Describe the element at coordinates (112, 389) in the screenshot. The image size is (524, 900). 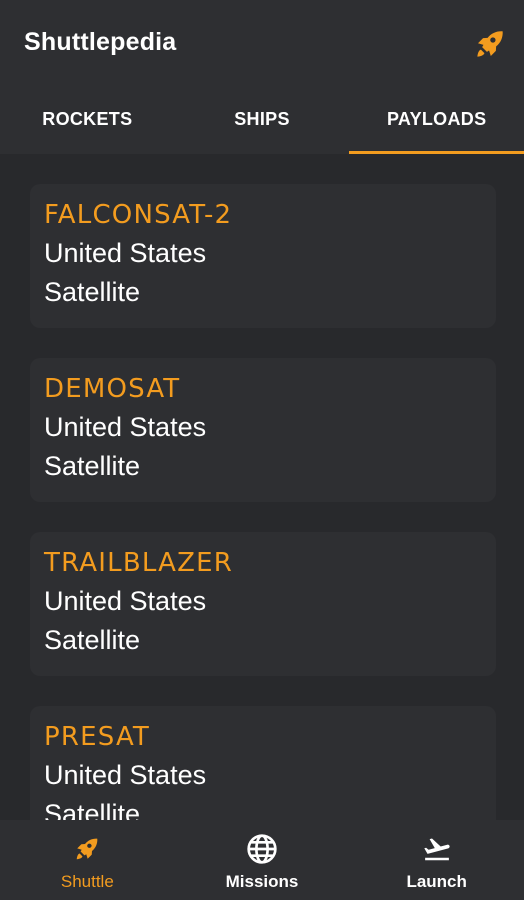
I see `payload-name: DEMOSAT` at that location.